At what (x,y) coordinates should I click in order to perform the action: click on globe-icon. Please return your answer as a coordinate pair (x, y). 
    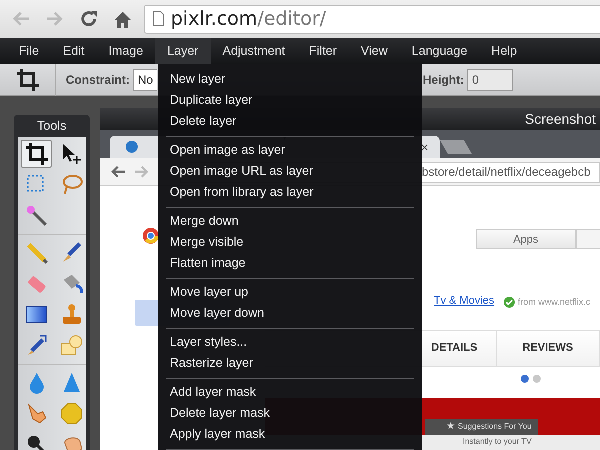
    Looking at the image, I should click on (132, 147).